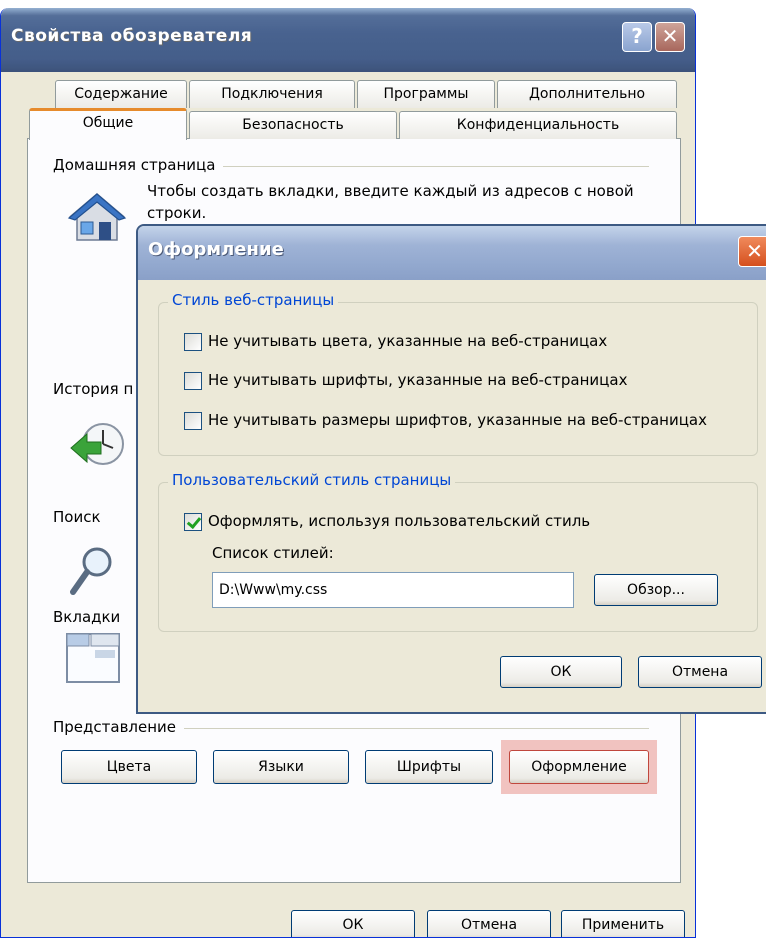 The height and width of the screenshot is (938, 766). Describe the element at coordinates (272, 94) in the screenshot. I see `tab-connections: Подключения` at that location.